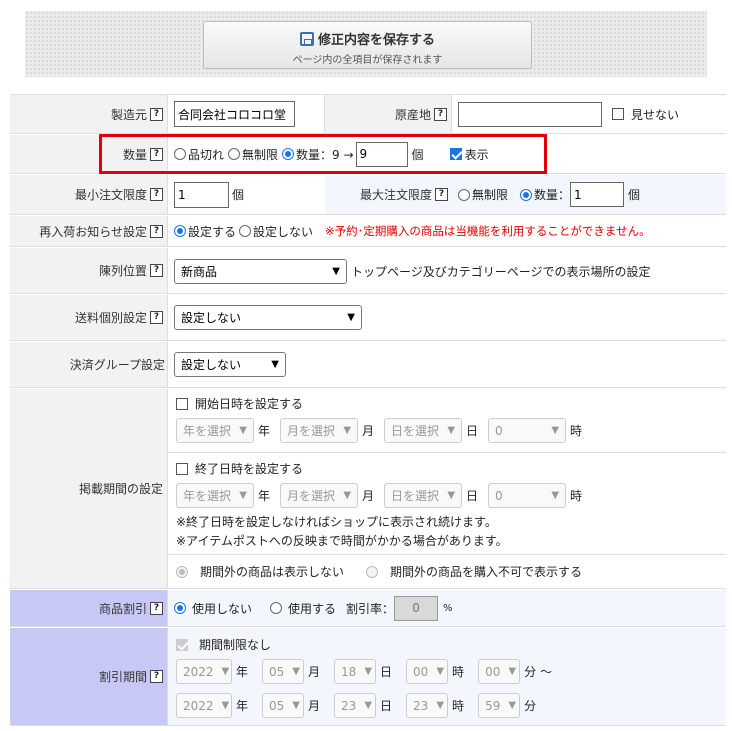  What do you see at coordinates (234, 114) in the screenshot?
I see `maker-input` at bounding box center [234, 114].